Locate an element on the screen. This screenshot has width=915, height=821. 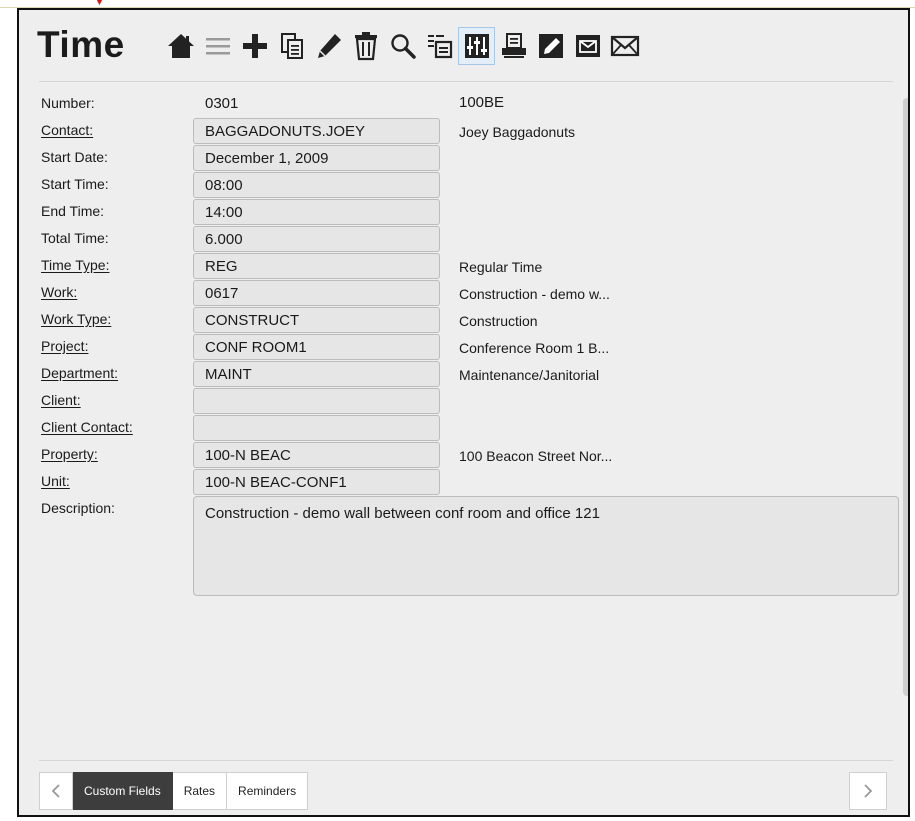
footer-divider is located at coordinates (466, 760).